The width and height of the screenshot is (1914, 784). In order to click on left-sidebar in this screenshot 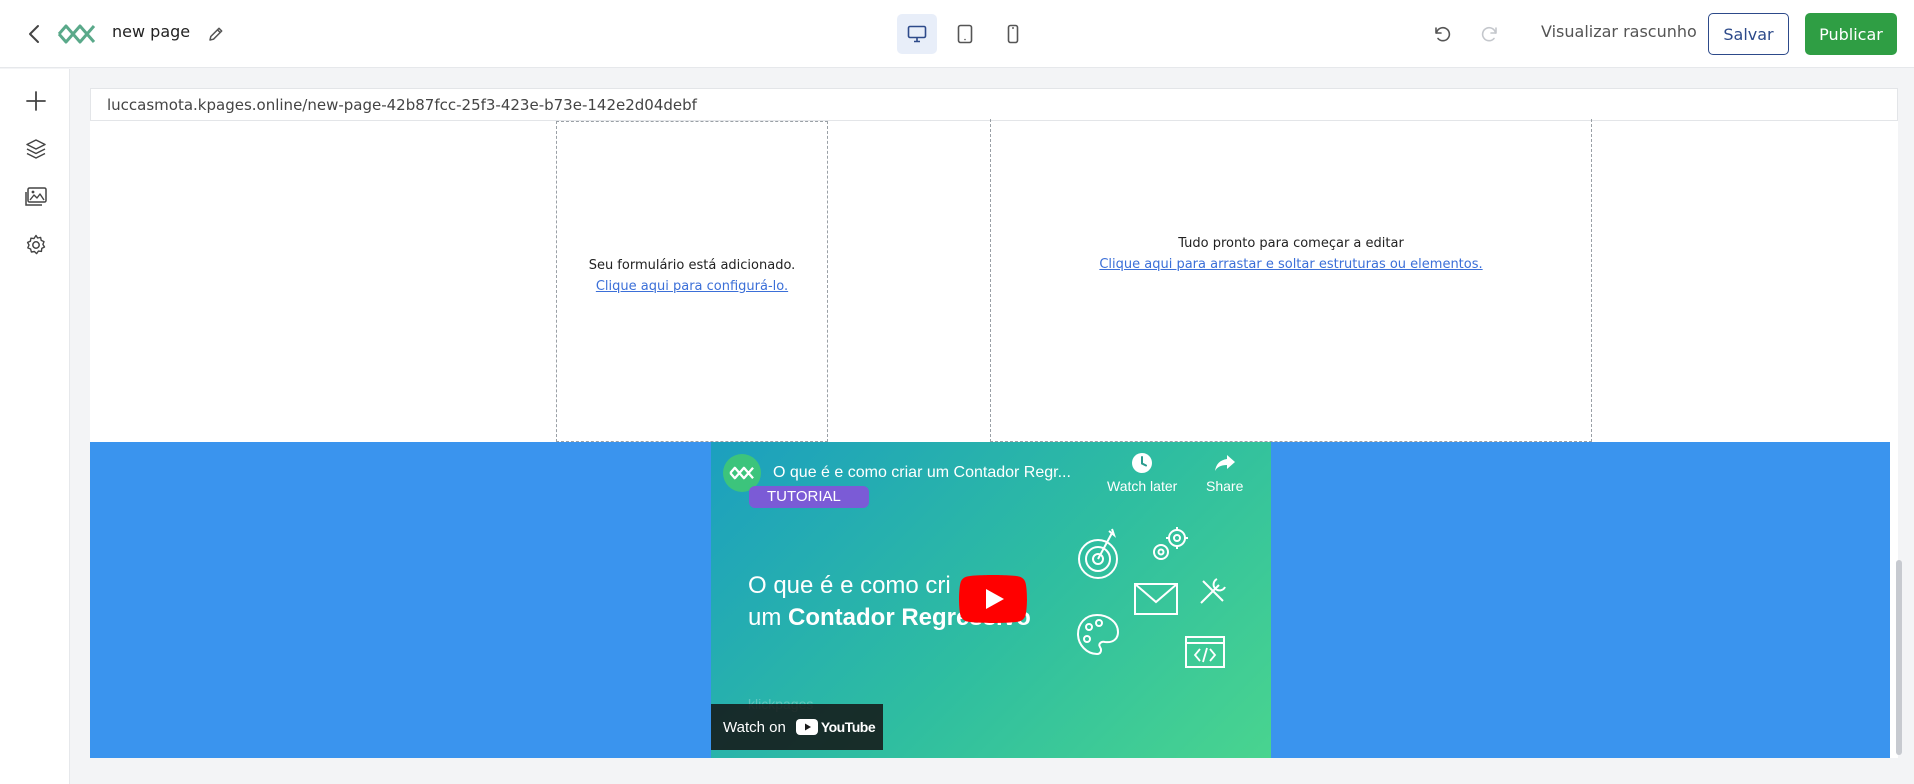, I will do `click(35, 426)`.